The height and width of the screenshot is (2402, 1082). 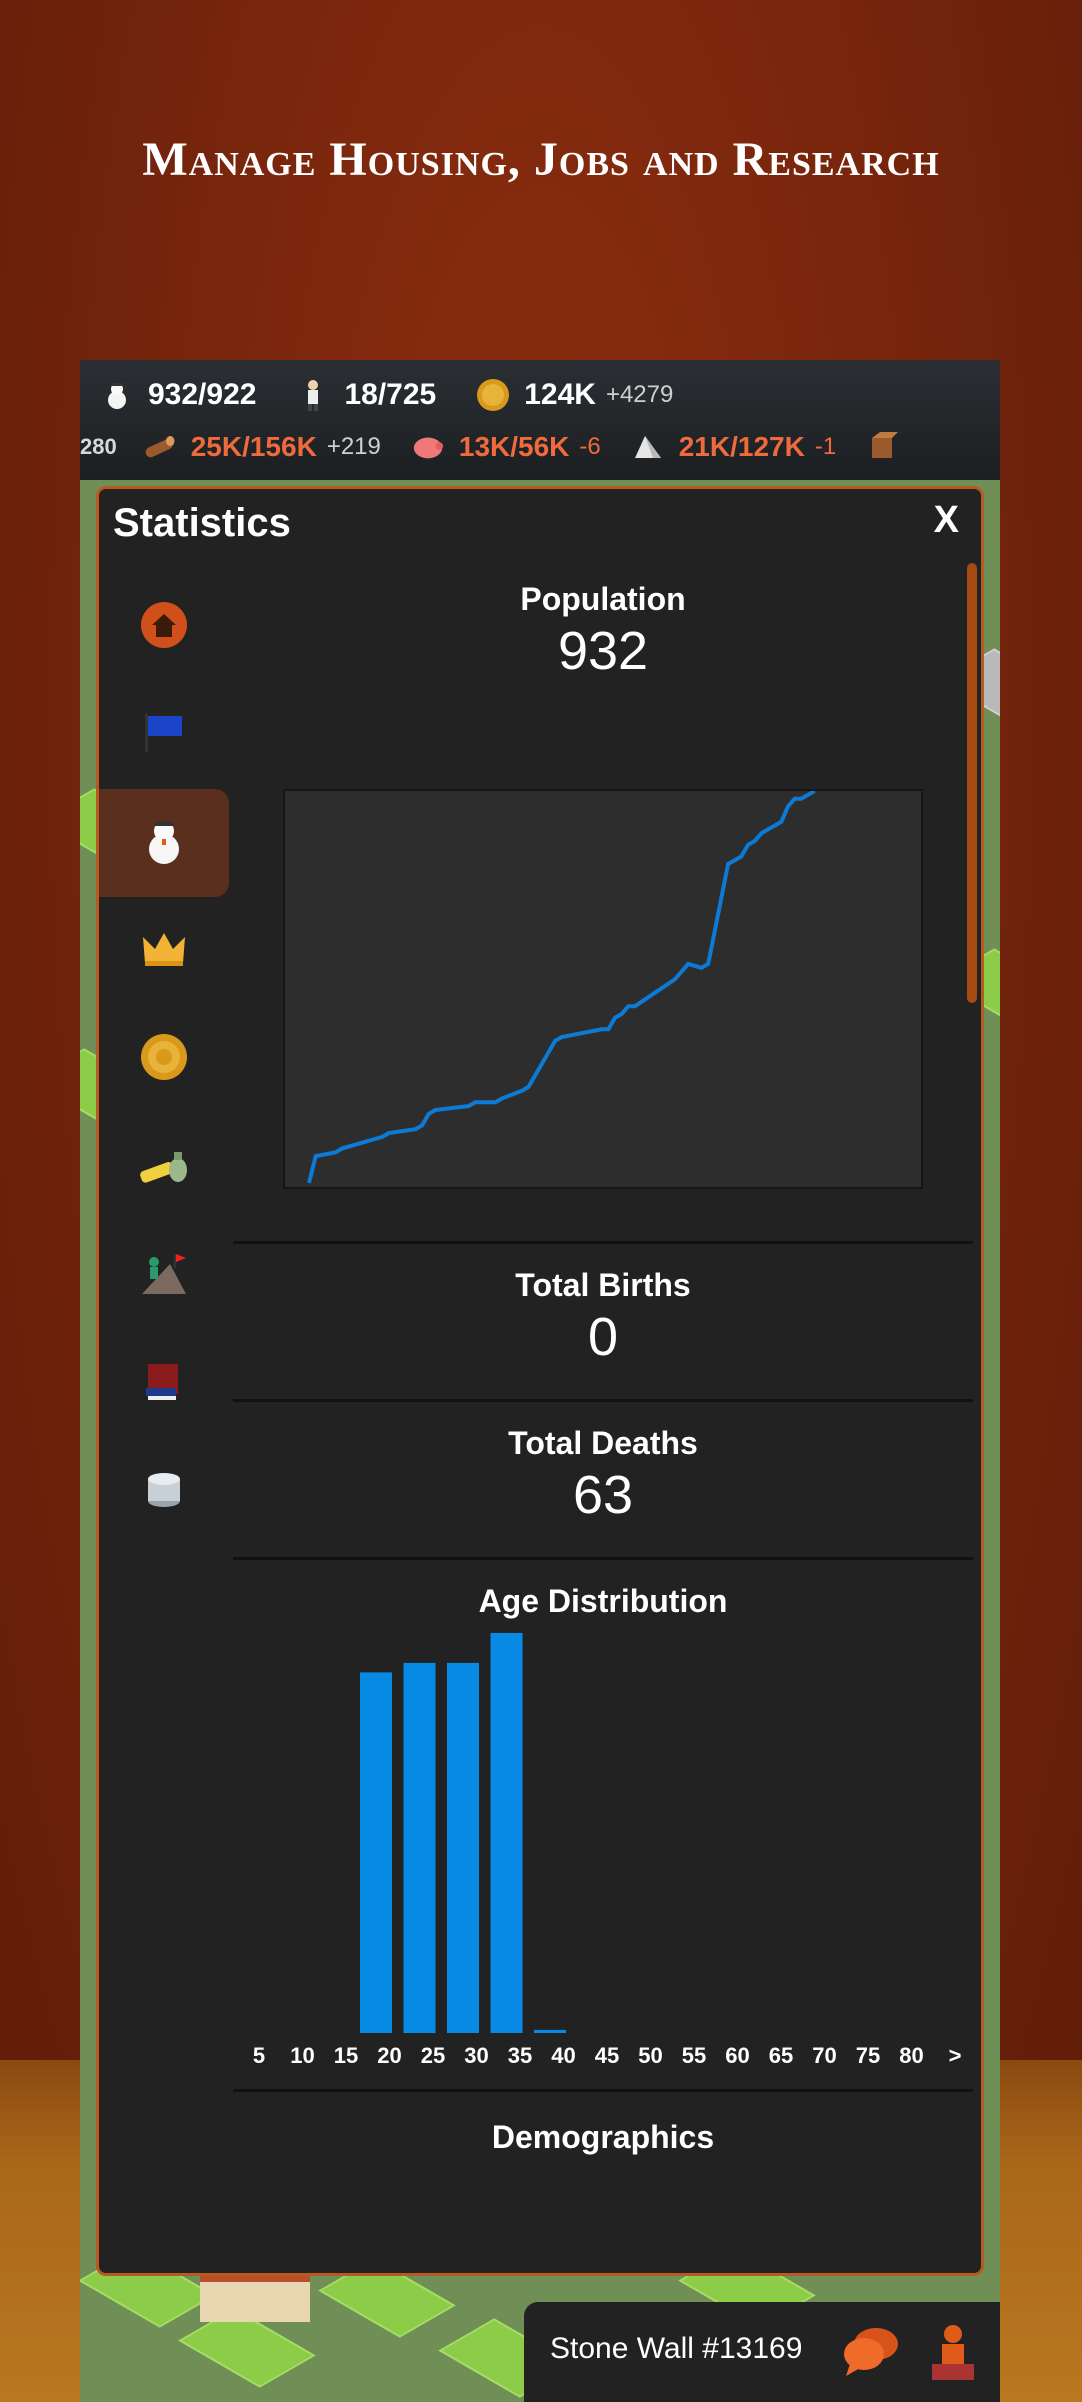 I want to click on map-building, so click(x=255, y=2297).